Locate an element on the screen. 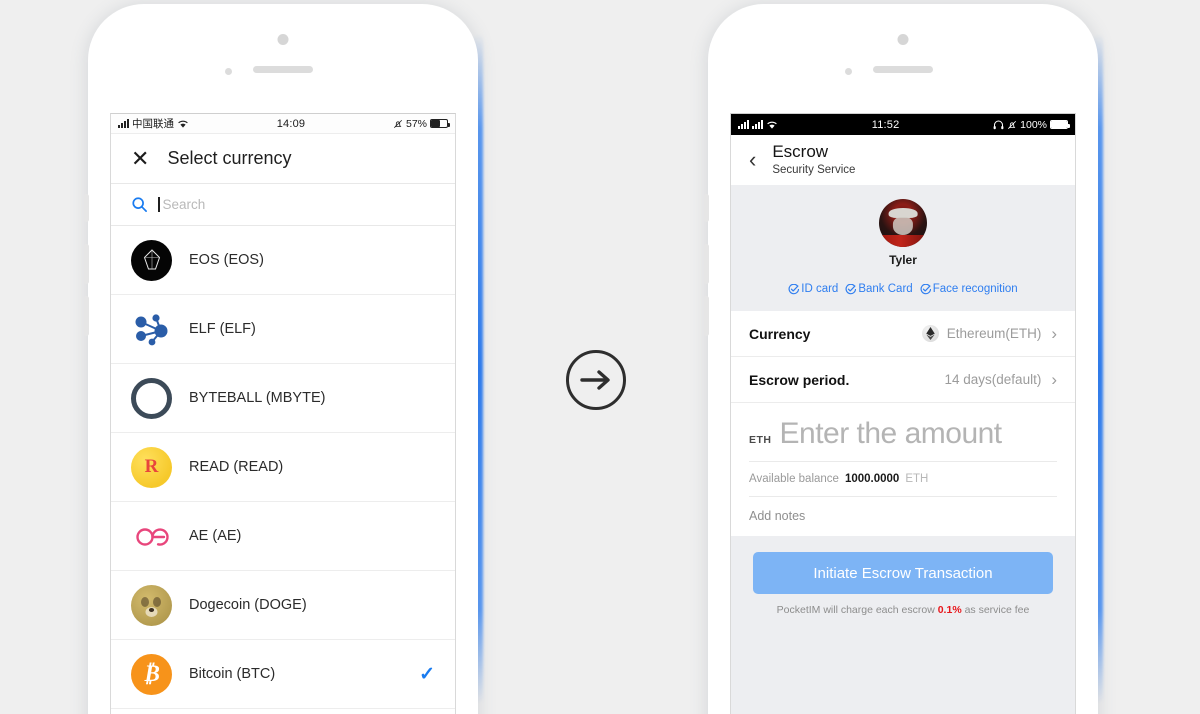  status-badge-label: Face recognition is located at coordinates (975, 289).